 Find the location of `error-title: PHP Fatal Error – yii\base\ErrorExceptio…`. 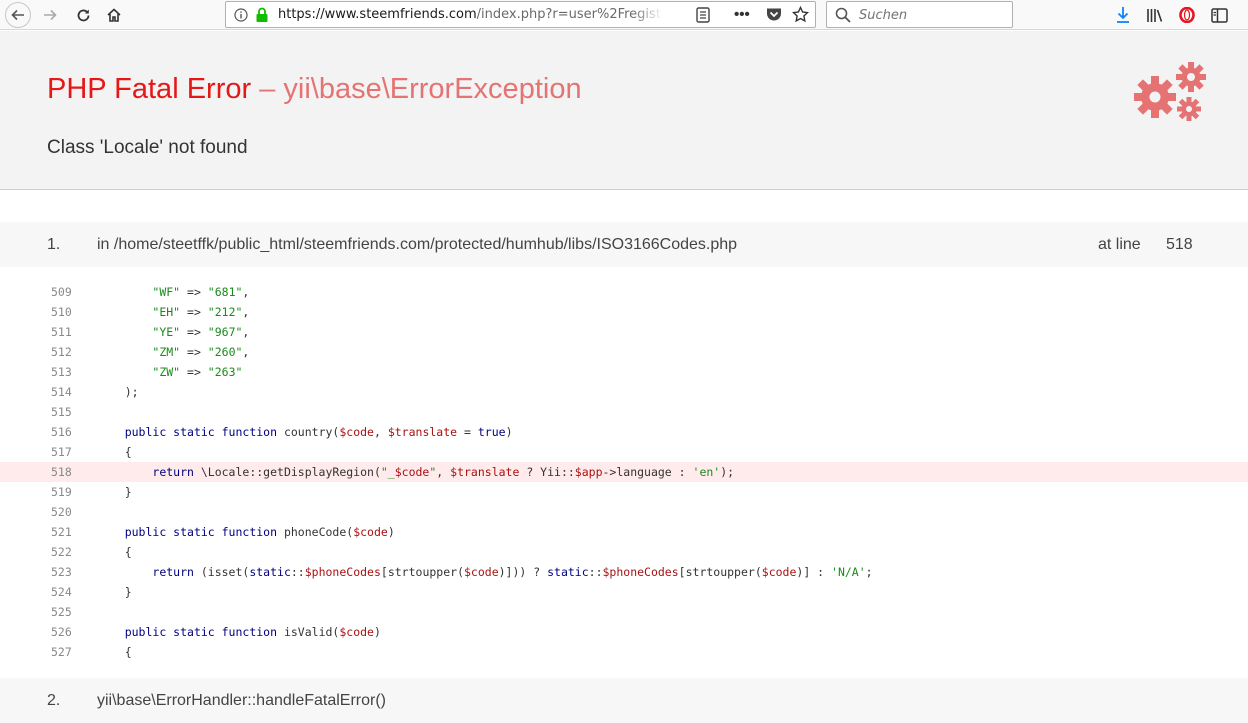

error-title: PHP Fatal Error – yii\base\ErrorExceptio… is located at coordinates (314, 89).